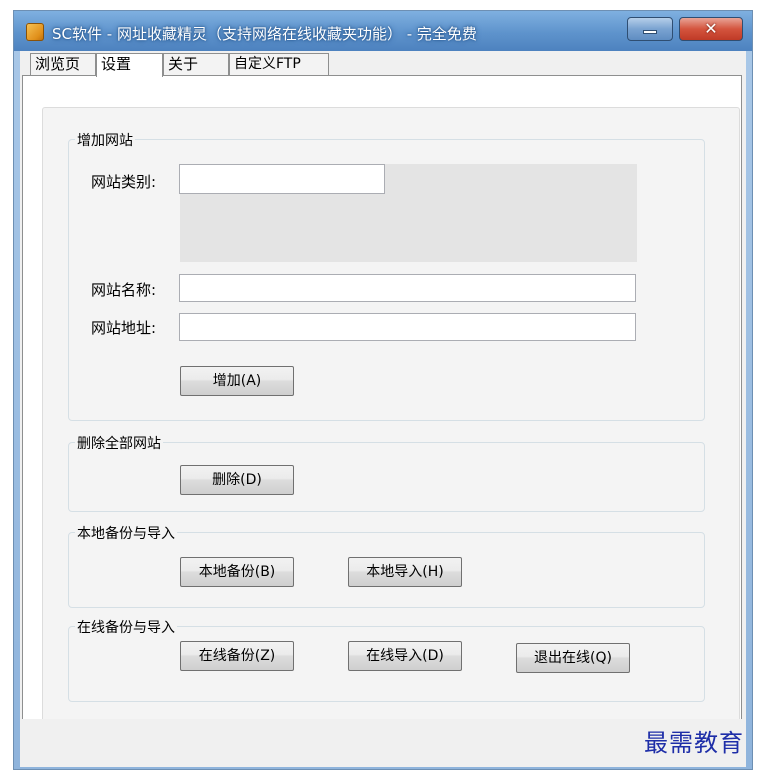 The height and width of the screenshot is (770, 767). I want to click on local-import-button: 本地导入(H), so click(405, 572).